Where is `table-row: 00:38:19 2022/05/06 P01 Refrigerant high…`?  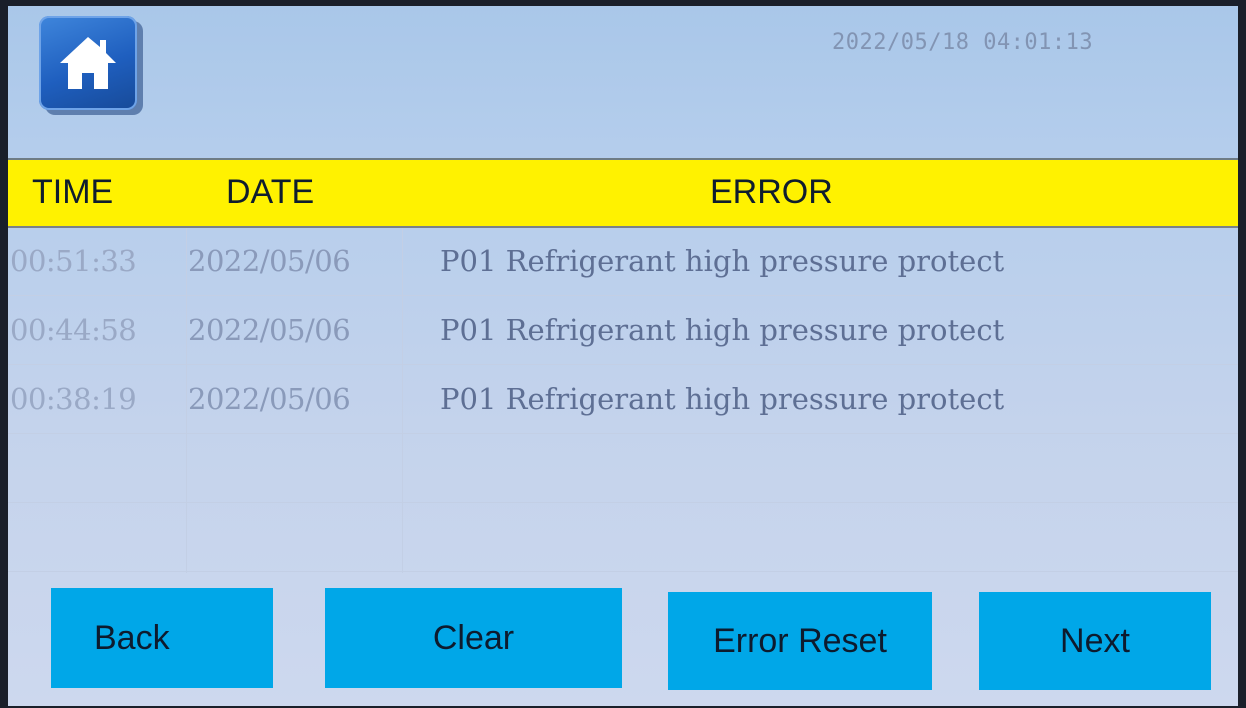
table-row: 00:38:19 2022/05/06 P01 Refrigerant high… is located at coordinates (623, 400).